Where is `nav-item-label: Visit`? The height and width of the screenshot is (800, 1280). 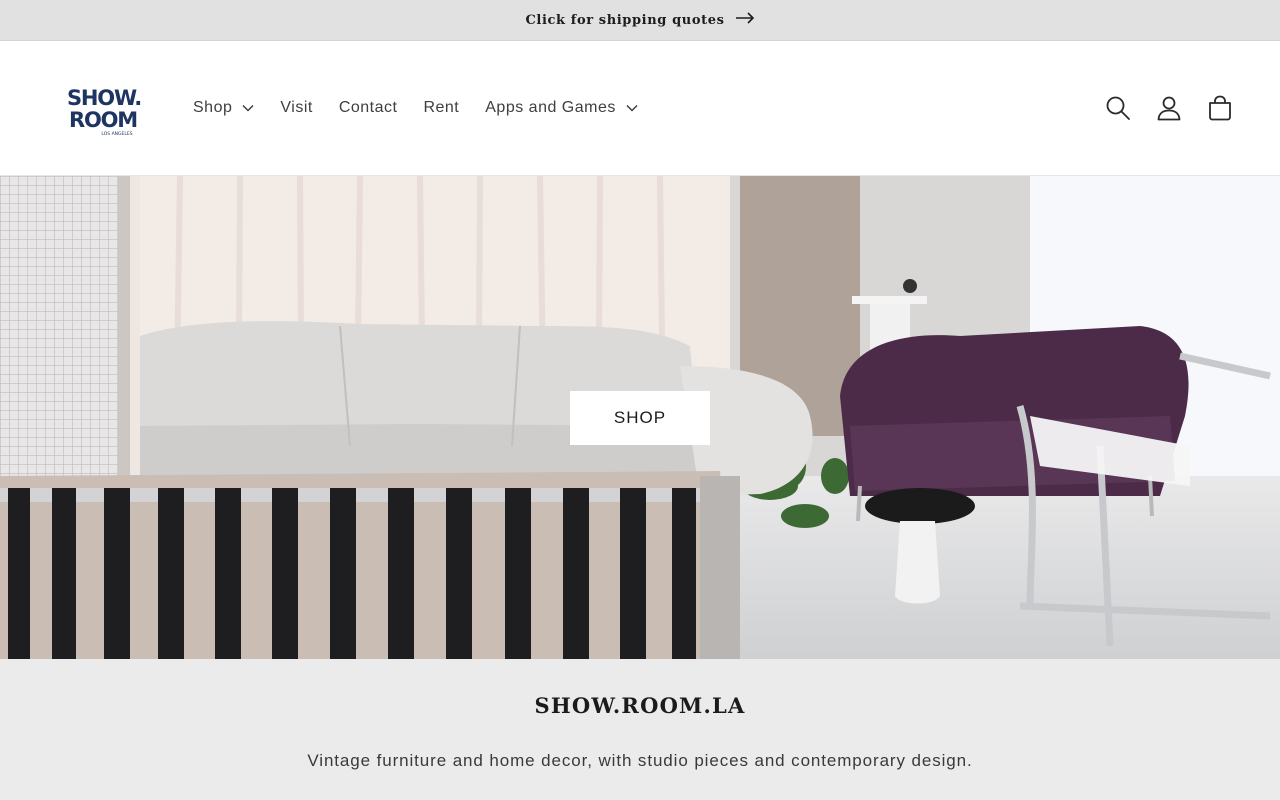 nav-item-label: Visit is located at coordinates (296, 107).